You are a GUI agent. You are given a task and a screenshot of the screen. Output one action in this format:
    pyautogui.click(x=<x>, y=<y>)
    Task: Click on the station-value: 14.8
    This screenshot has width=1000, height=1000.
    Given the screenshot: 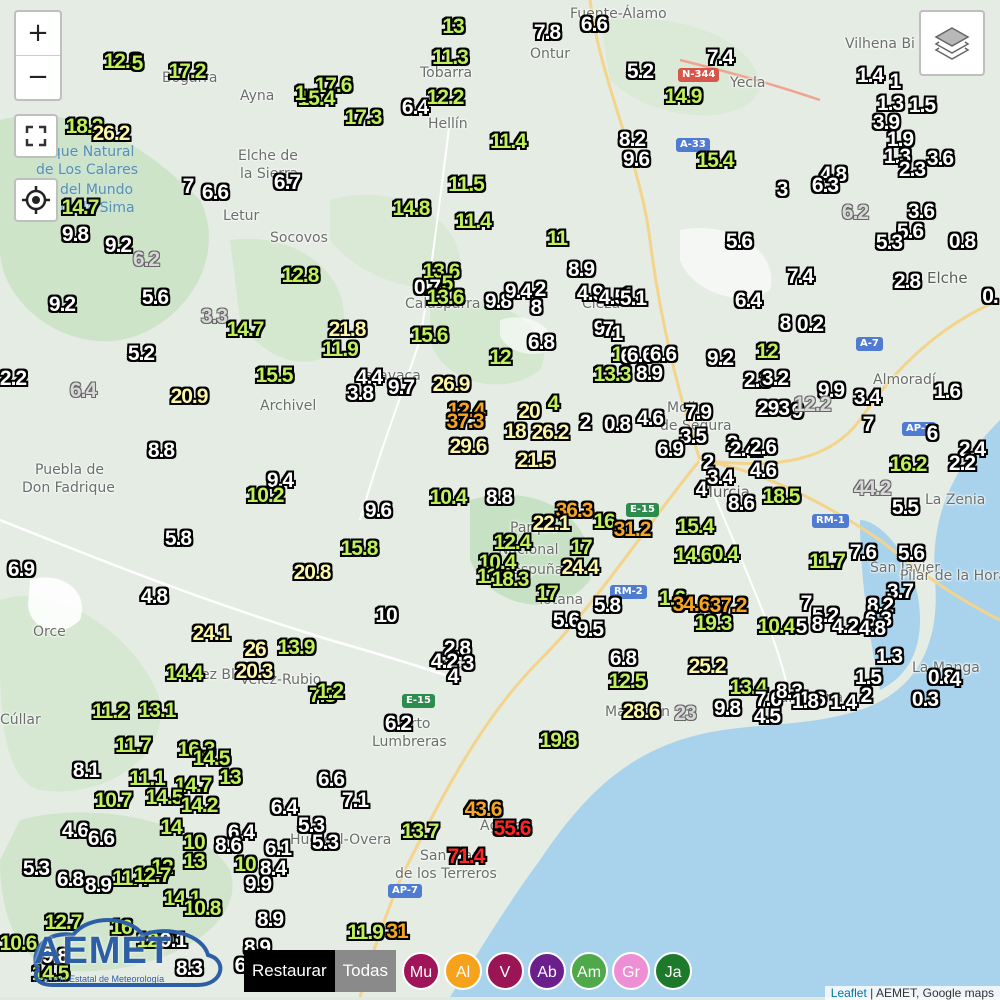 What is the action you would take?
    pyautogui.click(x=412, y=209)
    